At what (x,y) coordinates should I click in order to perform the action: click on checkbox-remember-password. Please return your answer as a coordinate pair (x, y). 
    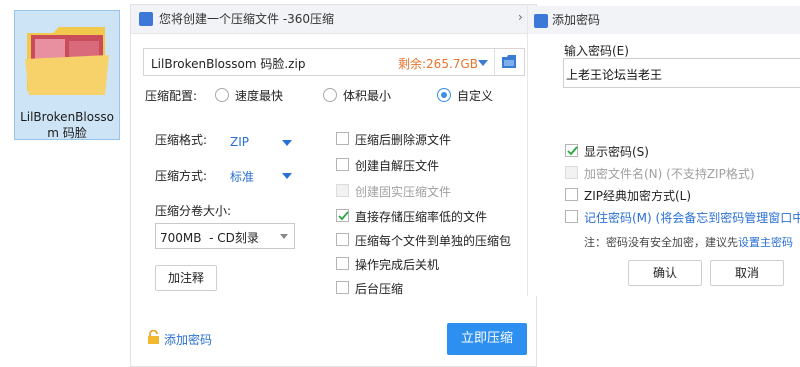
    Looking at the image, I should click on (571, 216).